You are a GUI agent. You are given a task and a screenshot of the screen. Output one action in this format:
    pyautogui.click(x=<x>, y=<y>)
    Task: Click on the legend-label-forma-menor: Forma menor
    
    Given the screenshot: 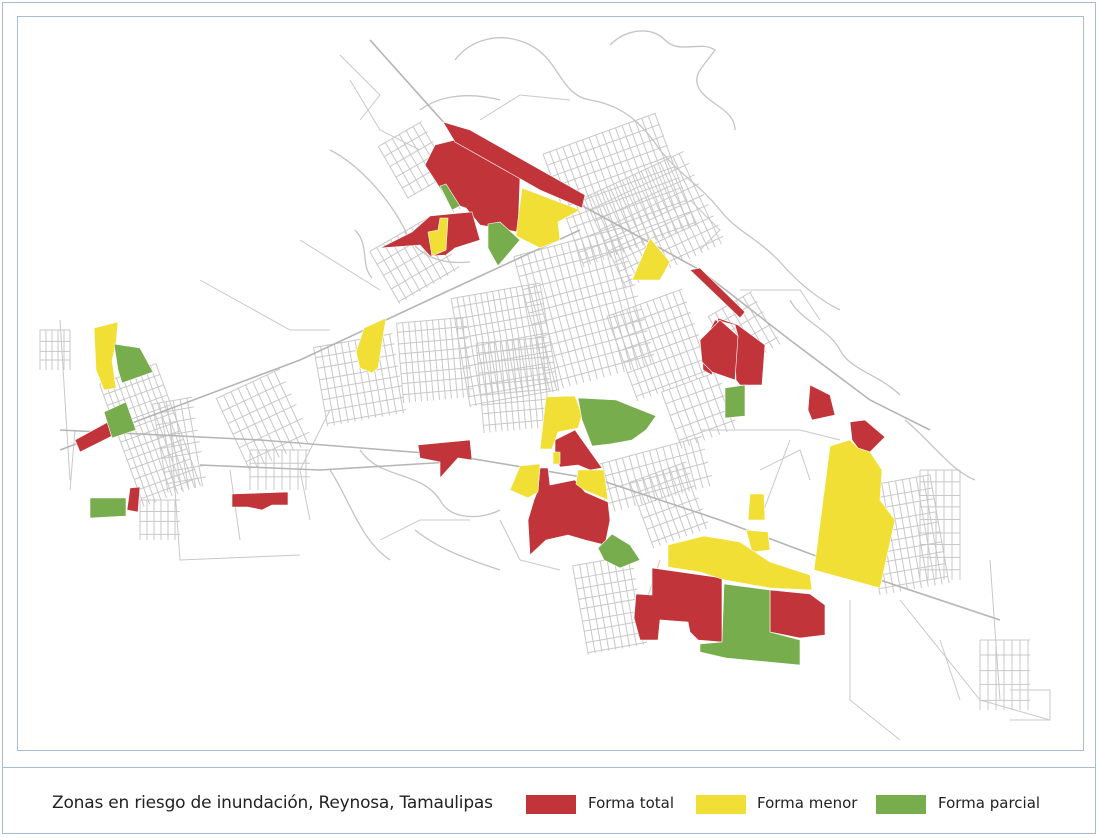 What is the action you would take?
    pyautogui.click(x=807, y=803)
    